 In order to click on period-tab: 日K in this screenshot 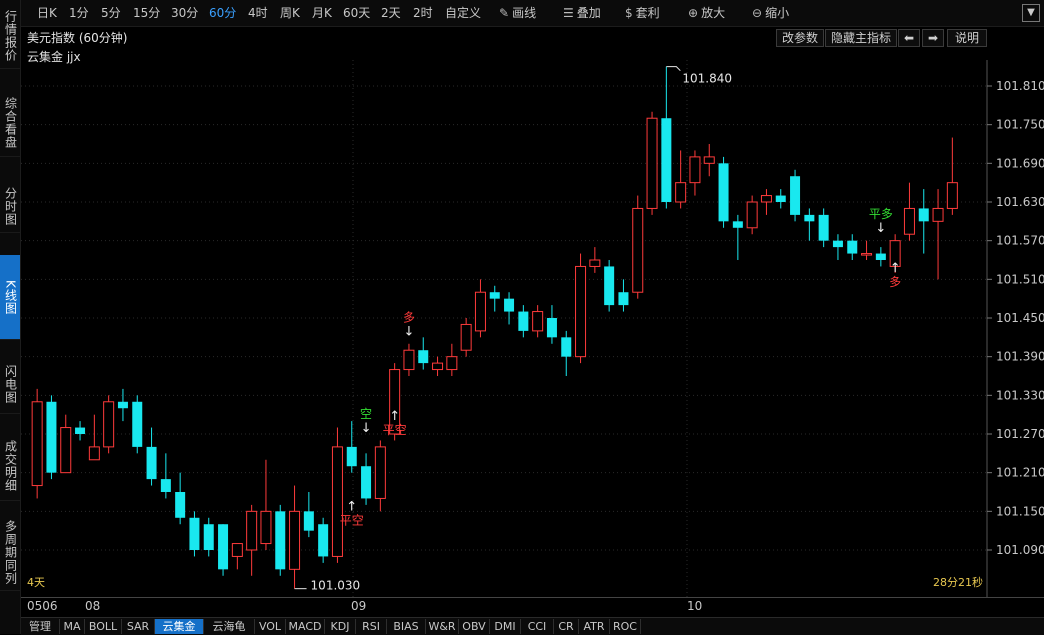, I will do `click(47, 12)`.